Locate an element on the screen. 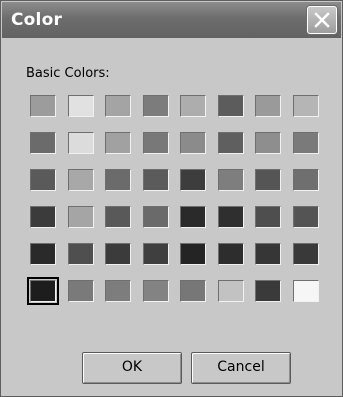  close-button is located at coordinates (322, 20).